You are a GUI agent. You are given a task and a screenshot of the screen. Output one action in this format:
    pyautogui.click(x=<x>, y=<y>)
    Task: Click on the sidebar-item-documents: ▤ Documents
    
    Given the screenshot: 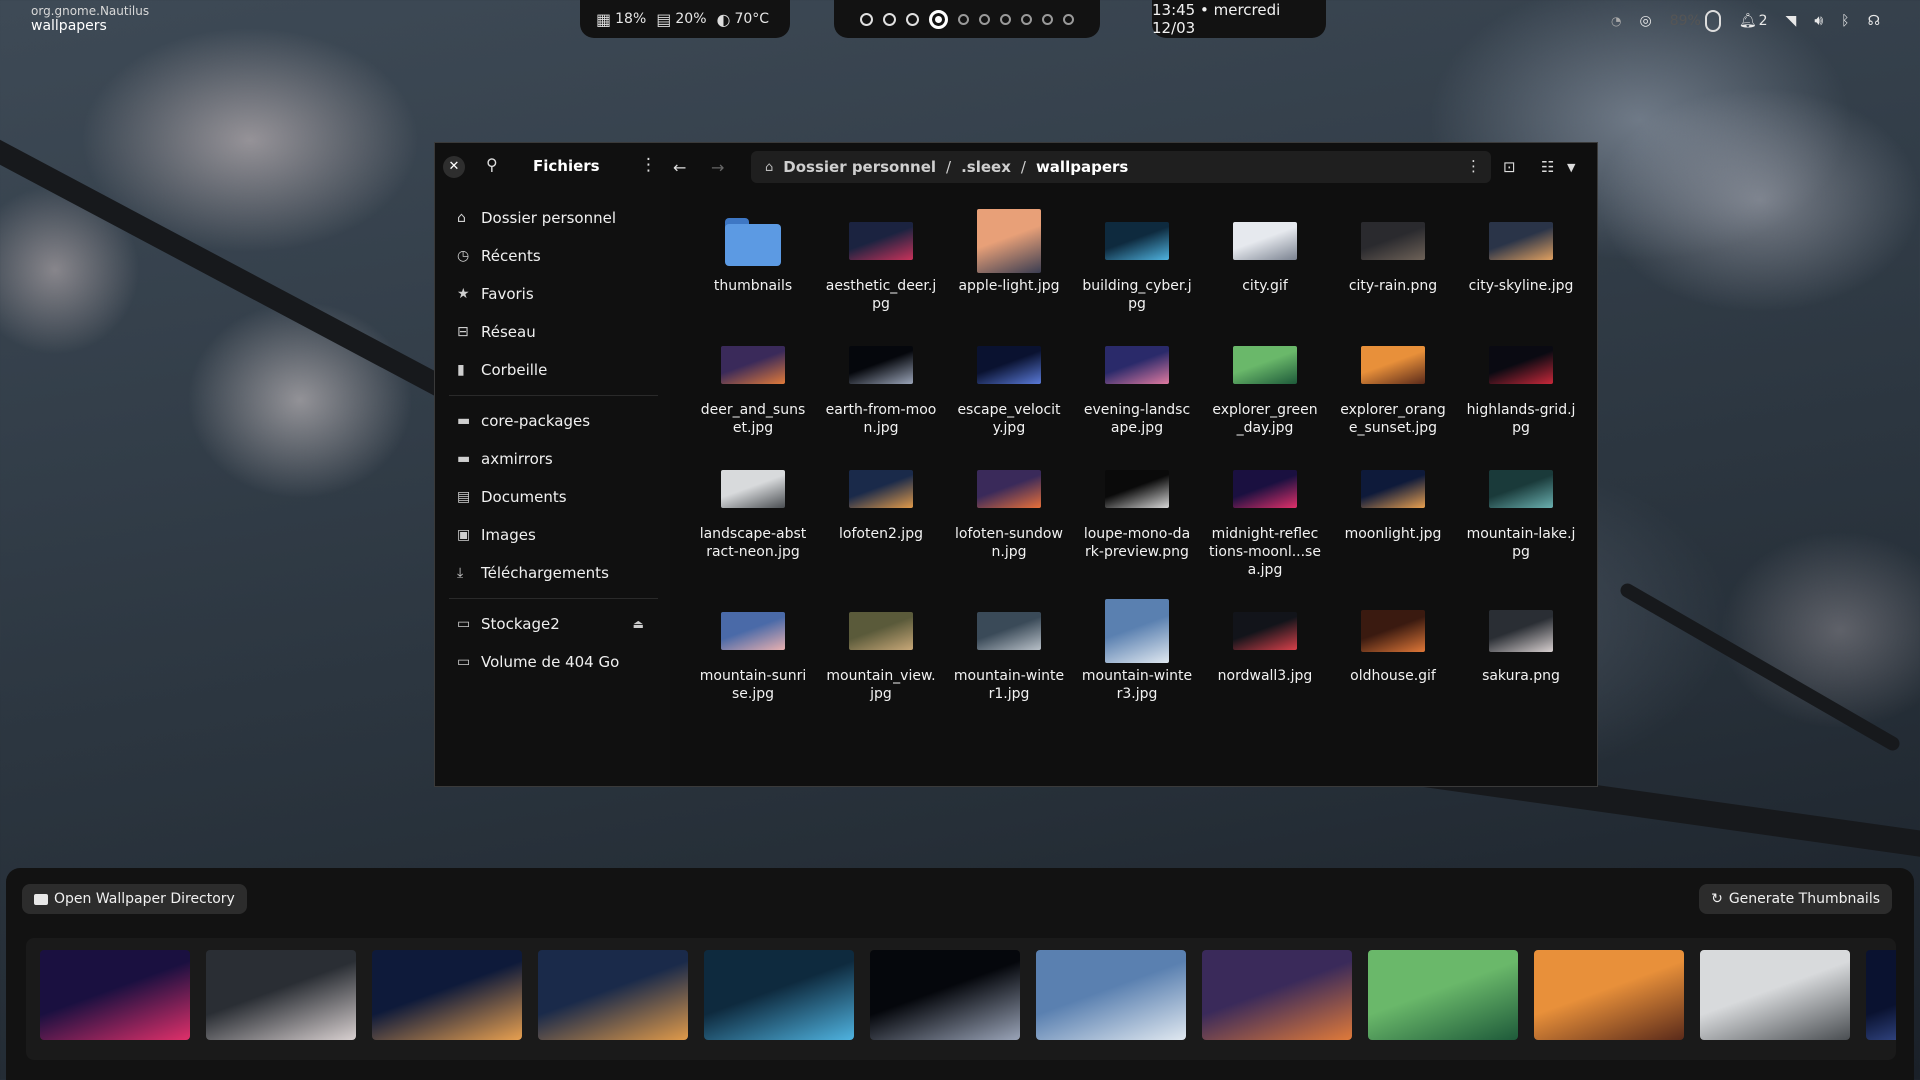 What is the action you would take?
    pyautogui.click(x=550, y=497)
    